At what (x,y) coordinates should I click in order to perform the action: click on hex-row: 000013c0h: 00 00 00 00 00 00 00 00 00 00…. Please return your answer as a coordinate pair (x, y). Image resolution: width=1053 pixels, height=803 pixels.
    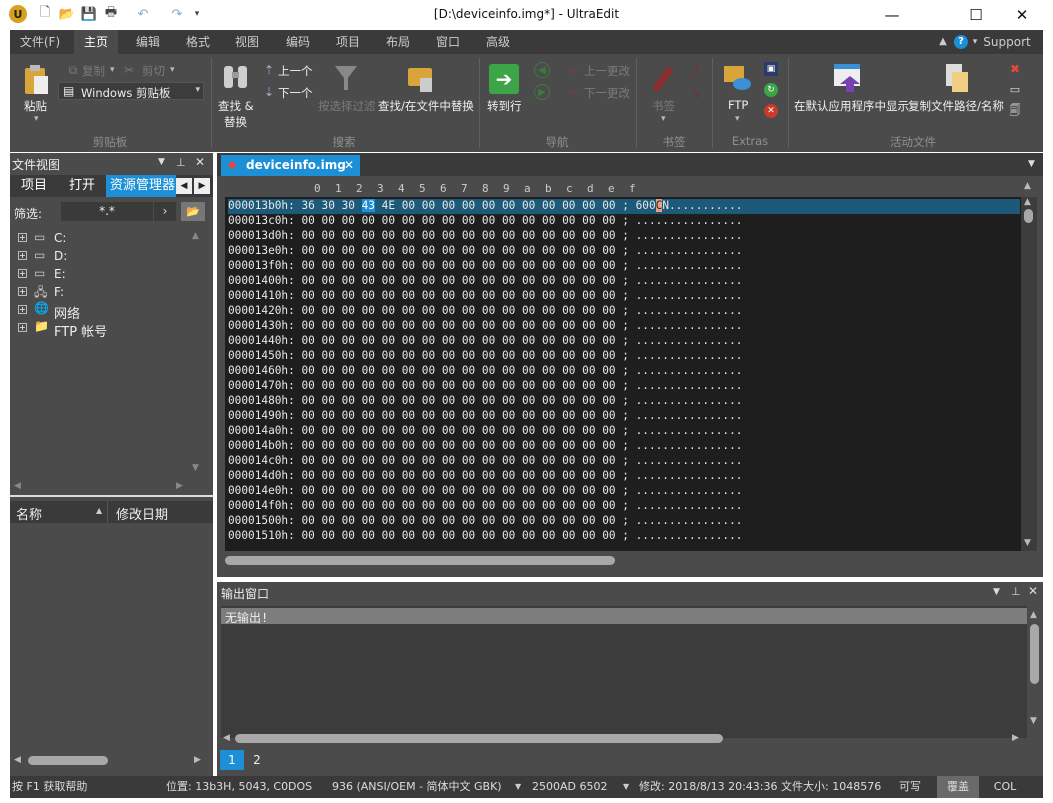
    Looking at the image, I should click on (624, 221).